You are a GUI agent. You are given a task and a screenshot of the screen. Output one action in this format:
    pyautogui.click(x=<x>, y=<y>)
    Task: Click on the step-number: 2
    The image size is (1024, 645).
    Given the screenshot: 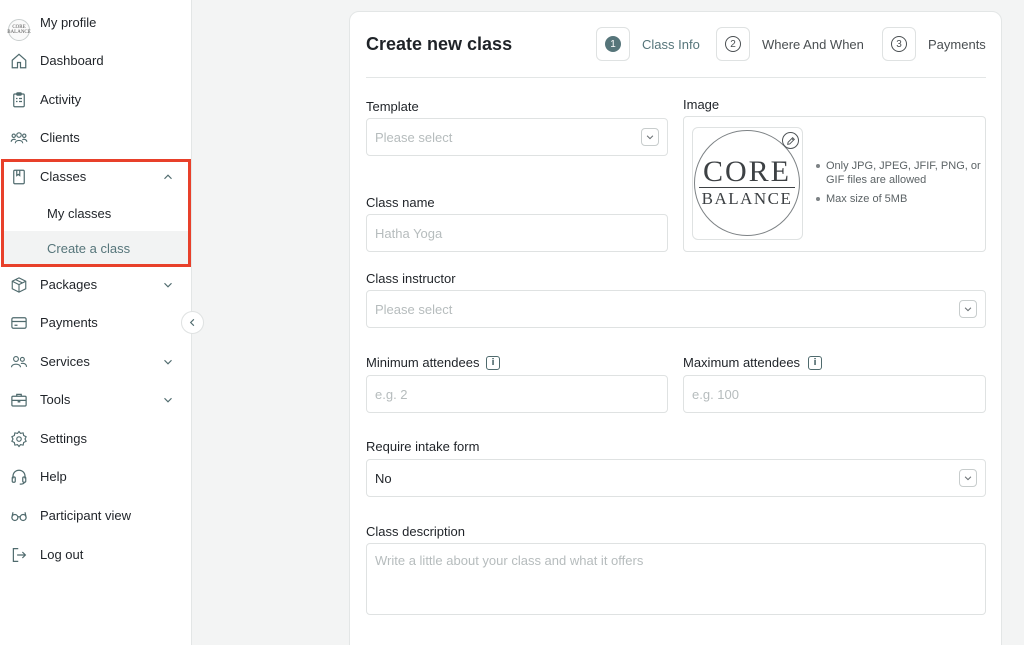 What is the action you would take?
    pyautogui.click(x=733, y=44)
    